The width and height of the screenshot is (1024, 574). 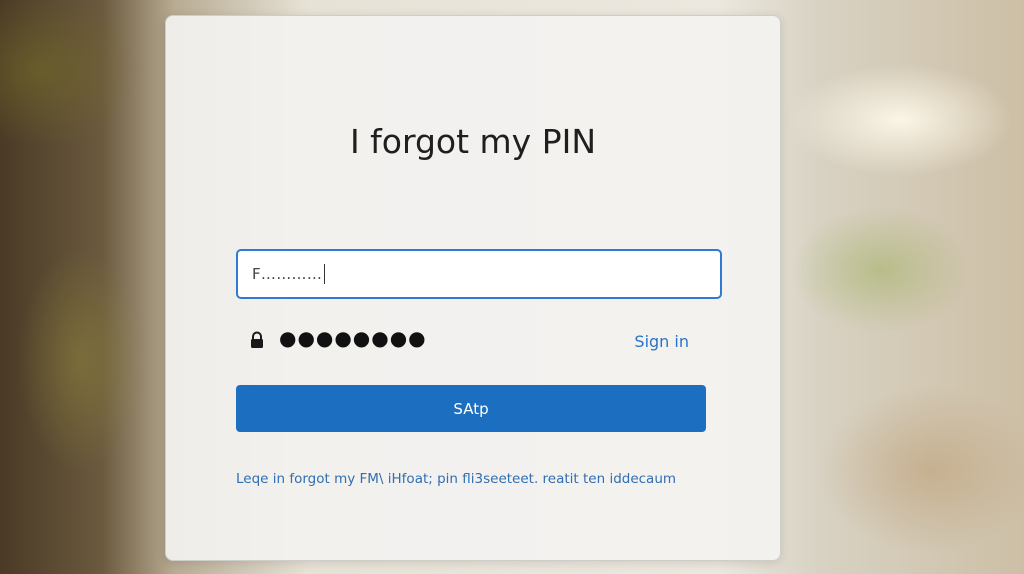 I want to click on primary-button: SAtp, so click(x=471, y=408).